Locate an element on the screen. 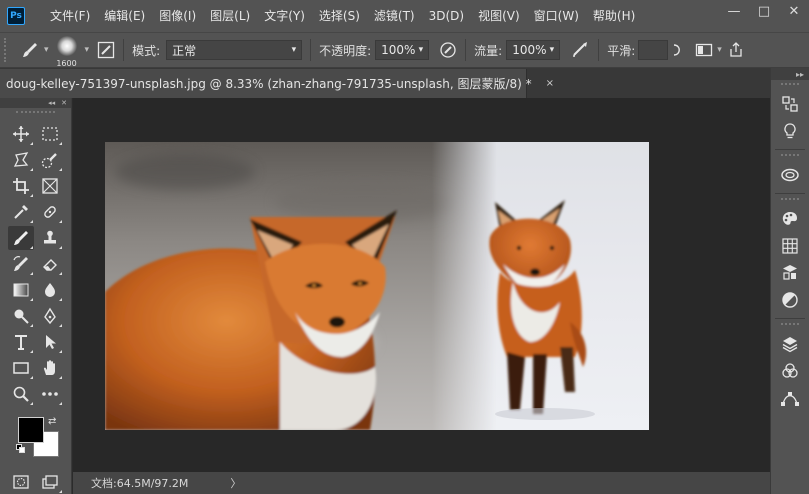 This screenshot has width=809, height=494. menu-3d: 3D(D) is located at coordinates (446, 16).